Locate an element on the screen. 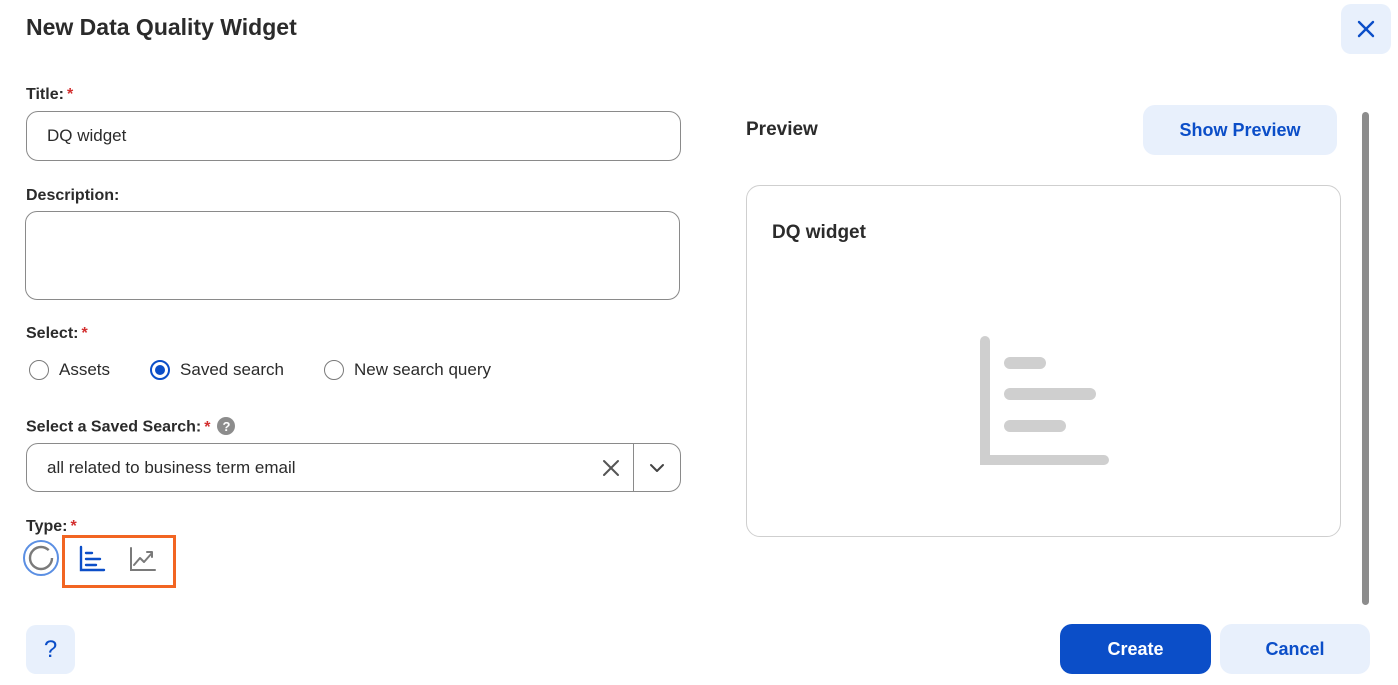 This screenshot has width=1398, height=685. description-textarea is located at coordinates (352, 255).